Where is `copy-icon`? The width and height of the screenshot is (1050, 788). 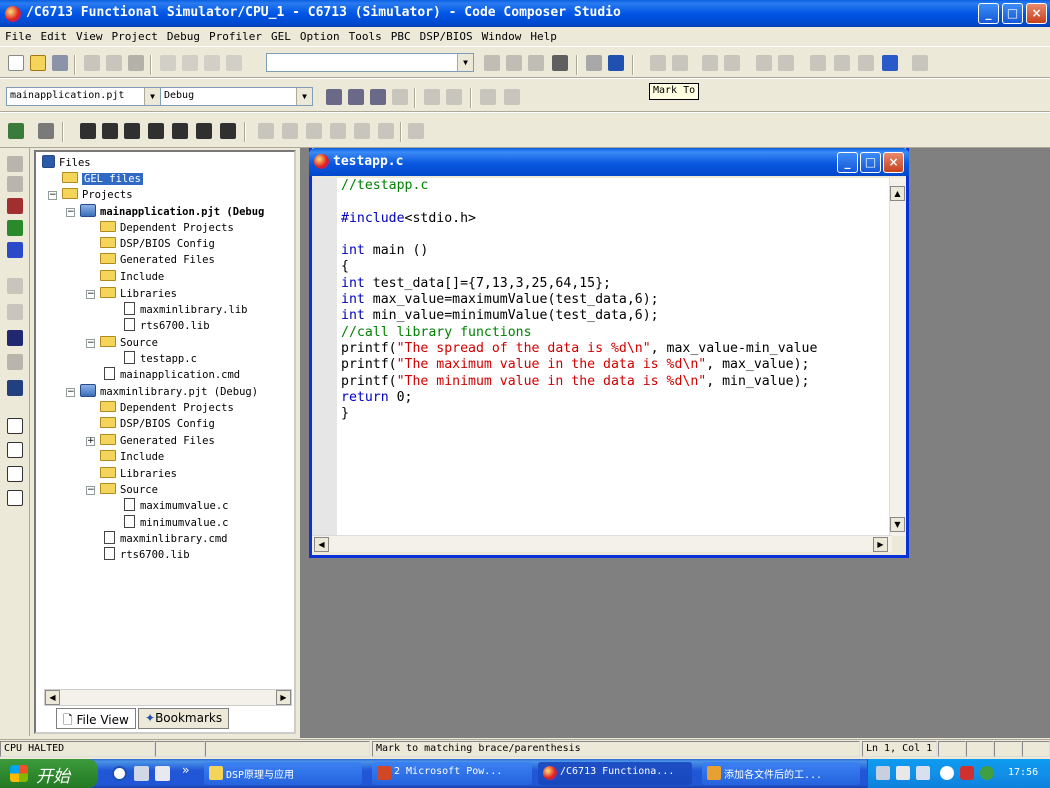
copy-icon is located at coordinates (114, 63).